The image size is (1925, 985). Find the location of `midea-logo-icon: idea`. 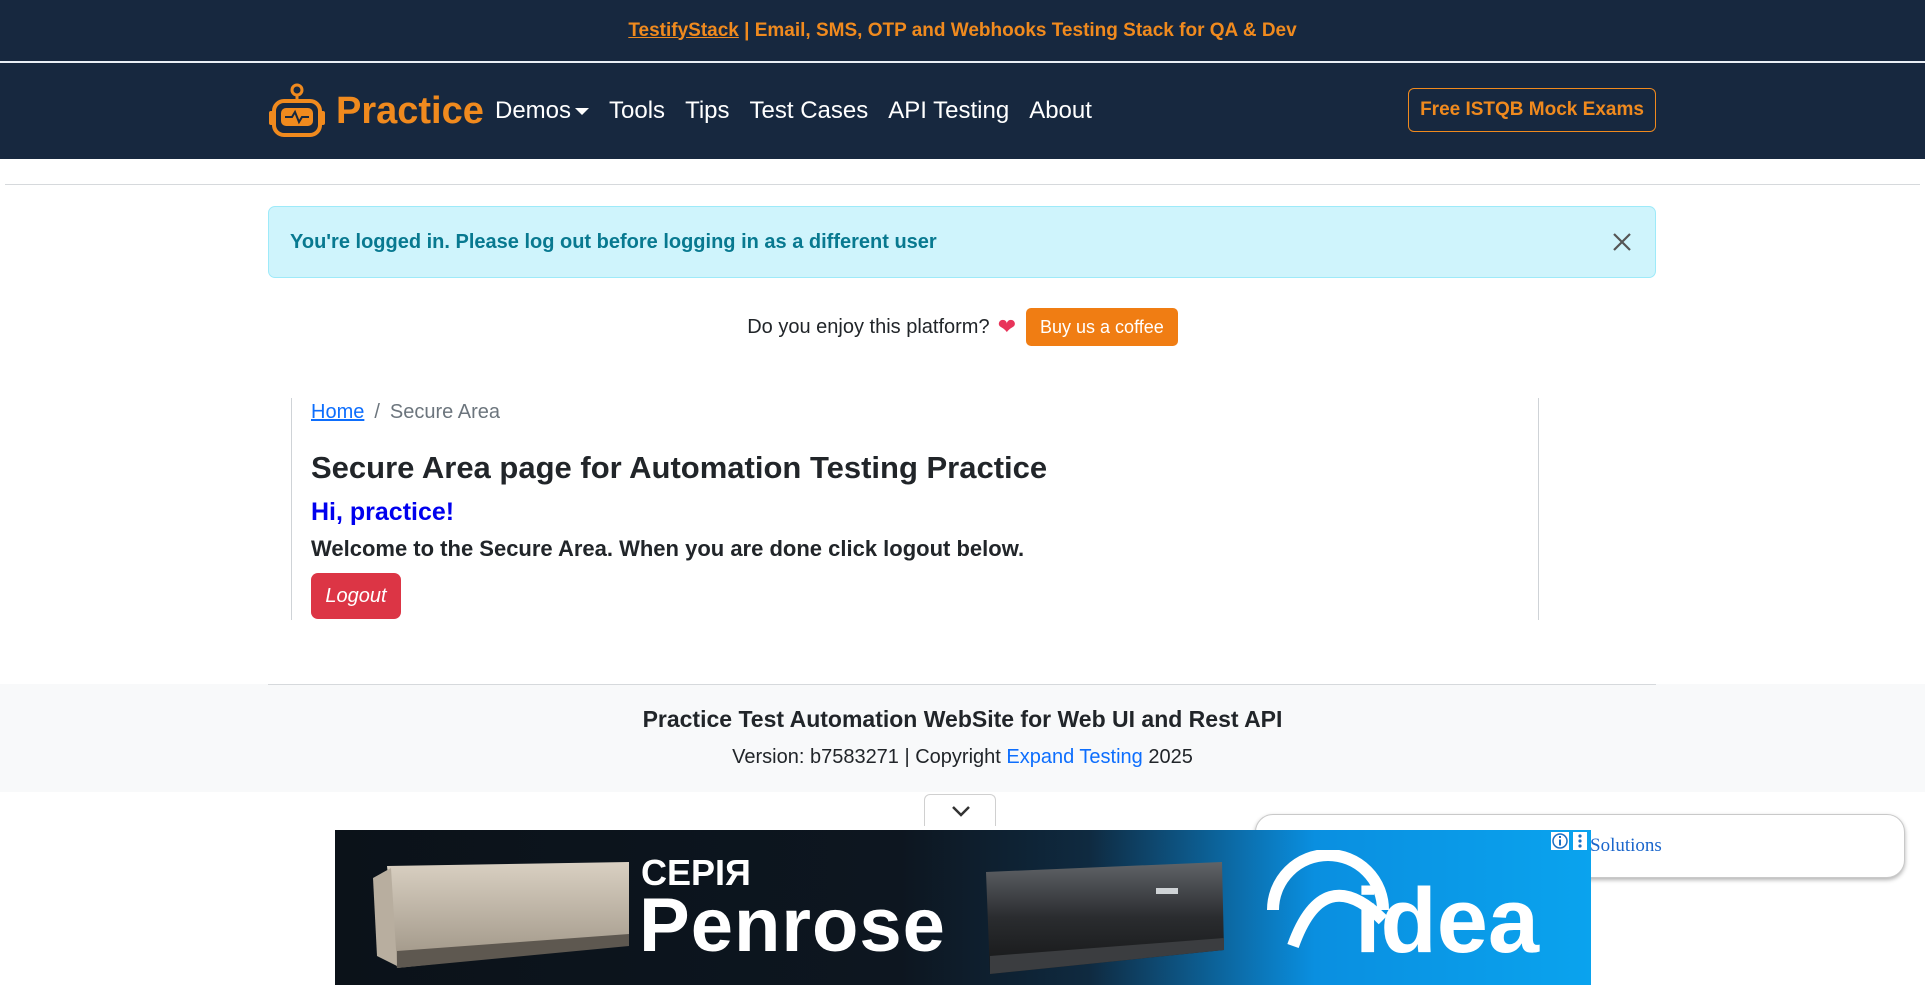

midea-logo-icon: idea is located at coordinates (1403, 910).